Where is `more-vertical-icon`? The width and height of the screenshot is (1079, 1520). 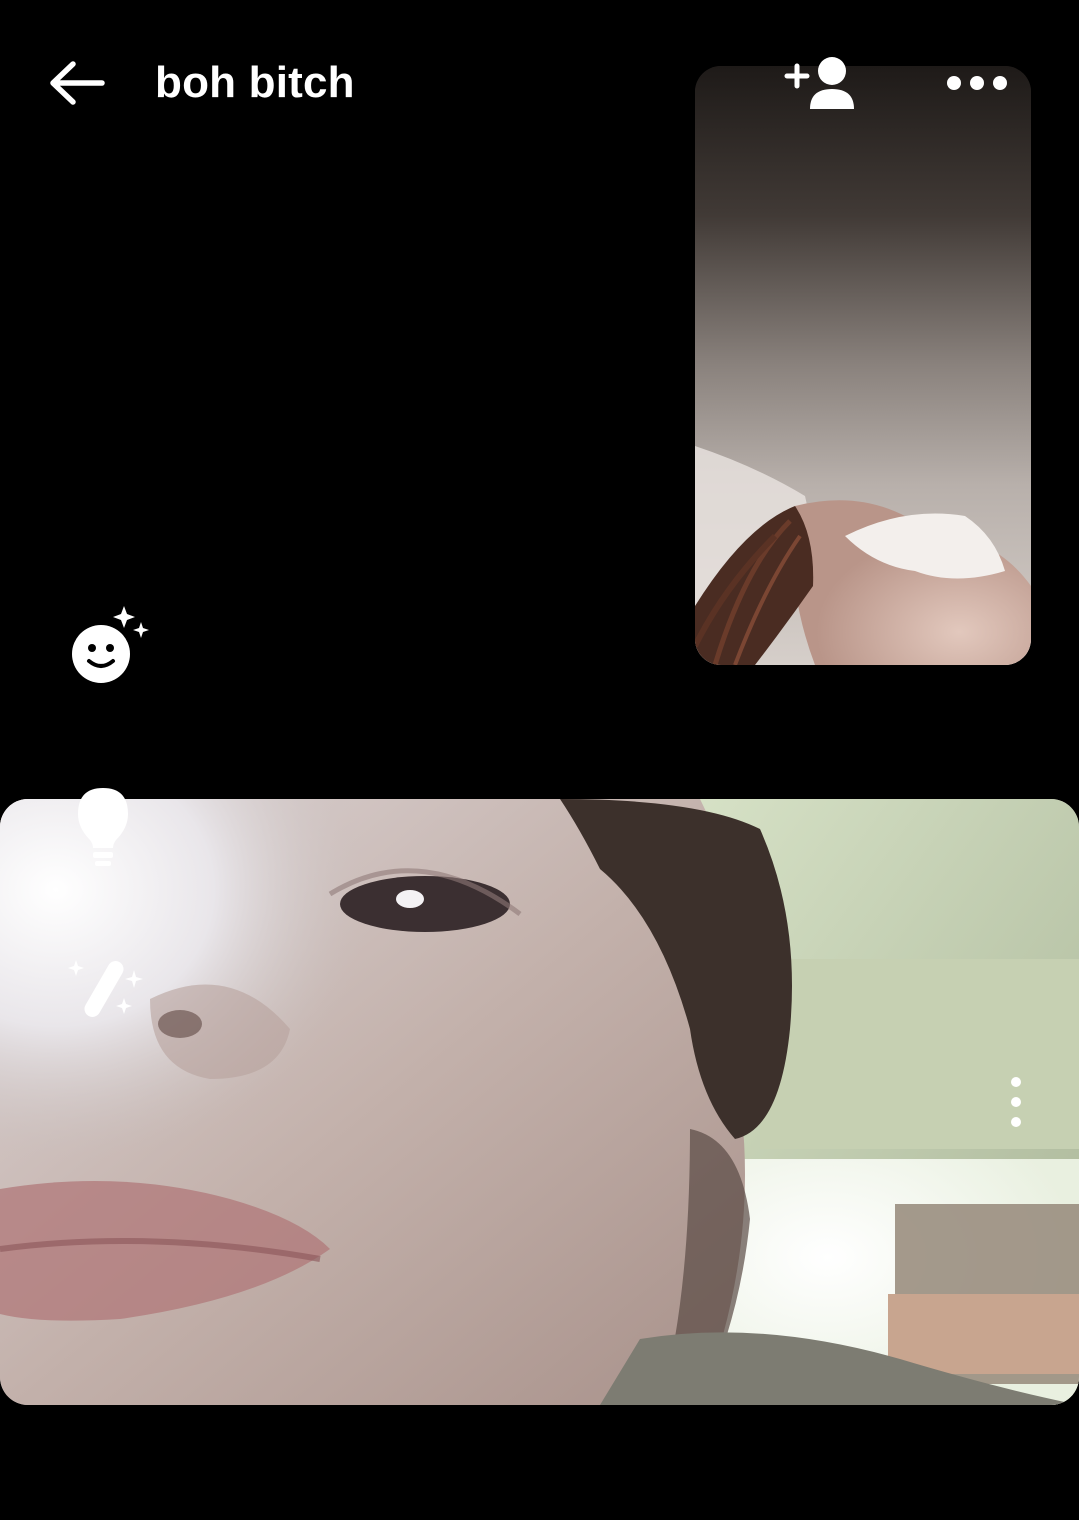 more-vertical-icon is located at coordinates (1016, 1102).